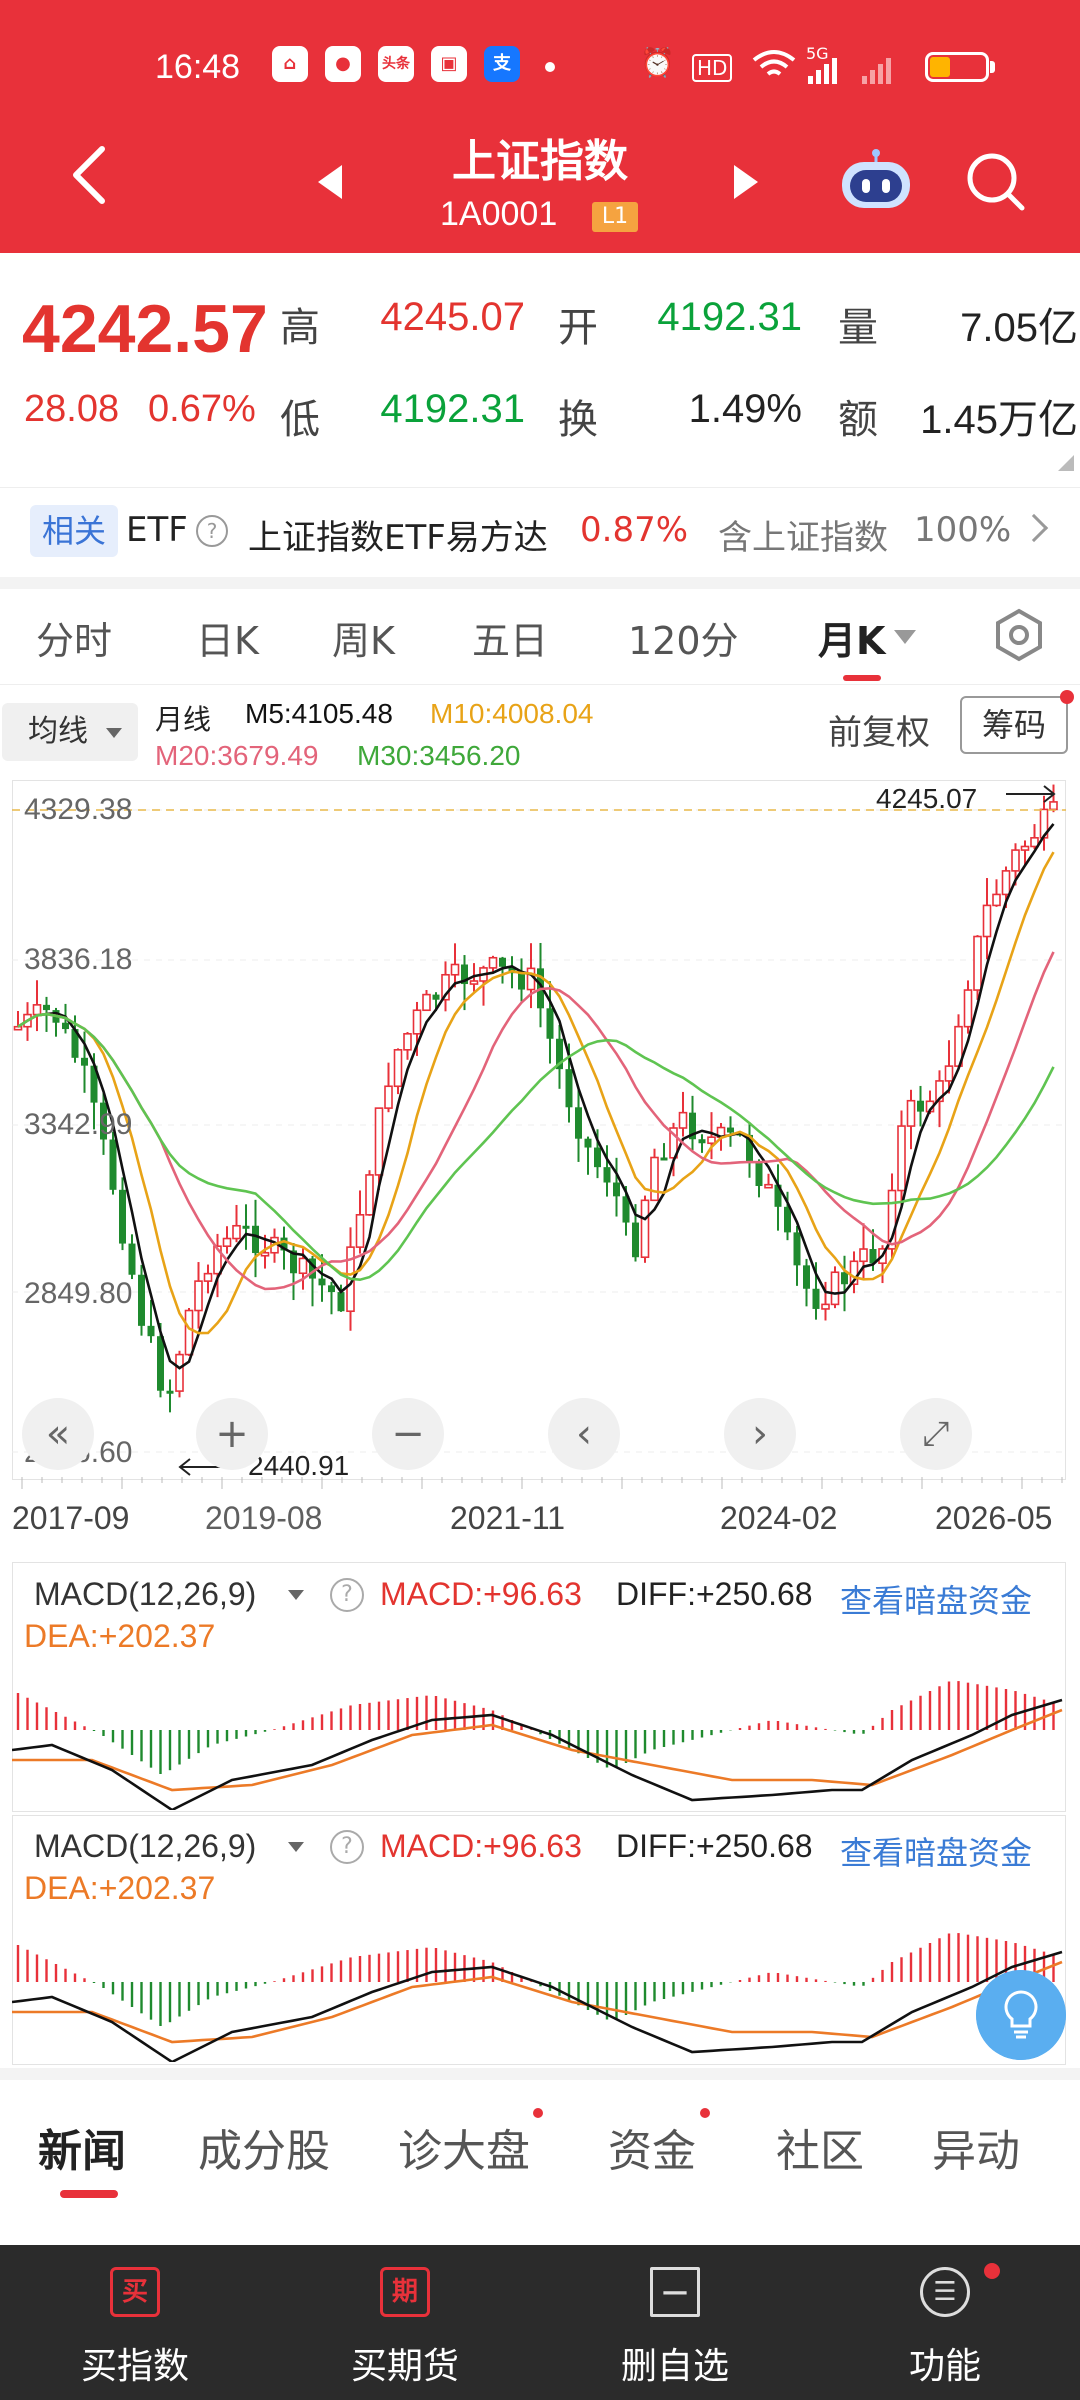 The image size is (1080, 2400). I want to click on functions-button: ☰ 功能, so click(945, 2322).